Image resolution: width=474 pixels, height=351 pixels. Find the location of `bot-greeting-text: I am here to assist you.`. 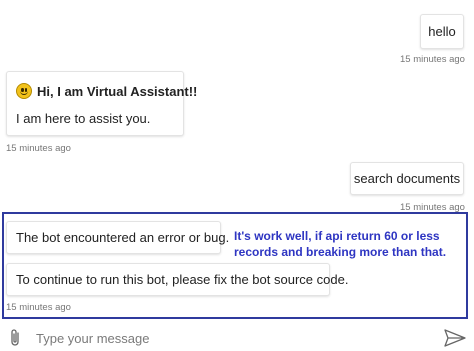

bot-greeting-text: I am here to assist you. is located at coordinates (83, 118).